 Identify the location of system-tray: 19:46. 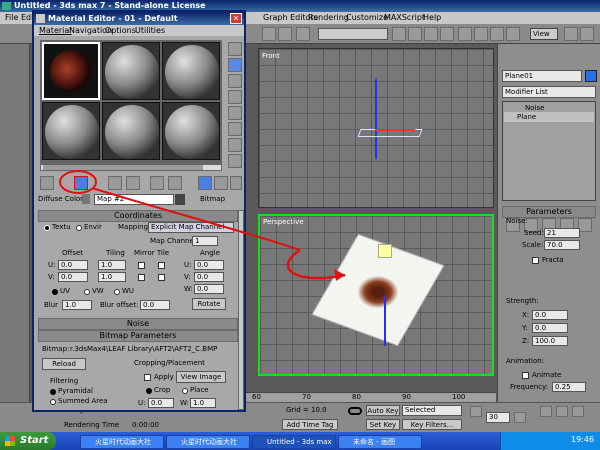
(550, 441).